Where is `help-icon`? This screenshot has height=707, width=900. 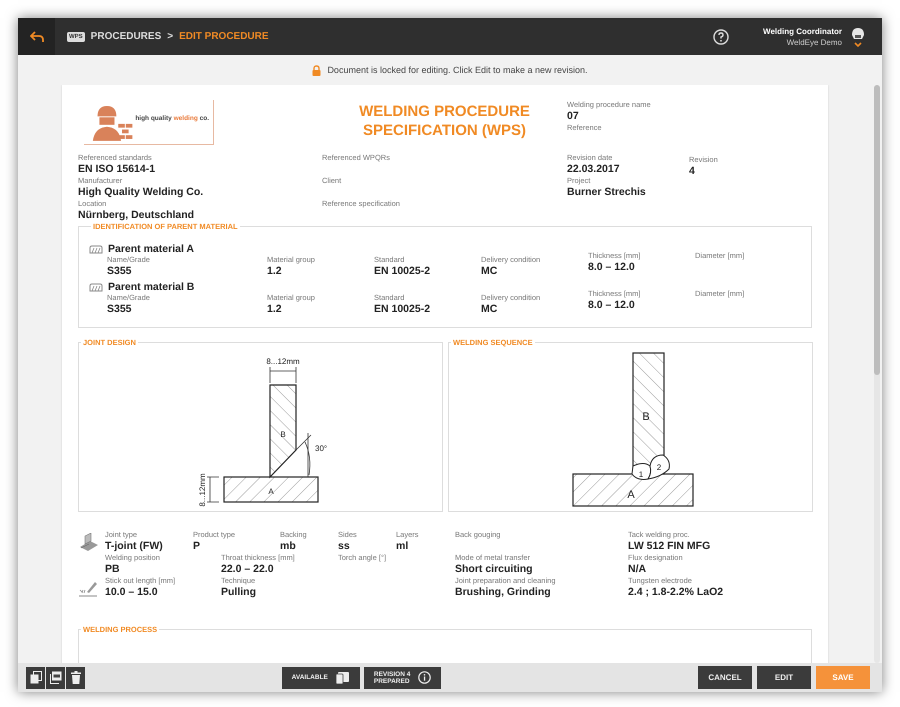 help-icon is located at coordinates (721, 36).